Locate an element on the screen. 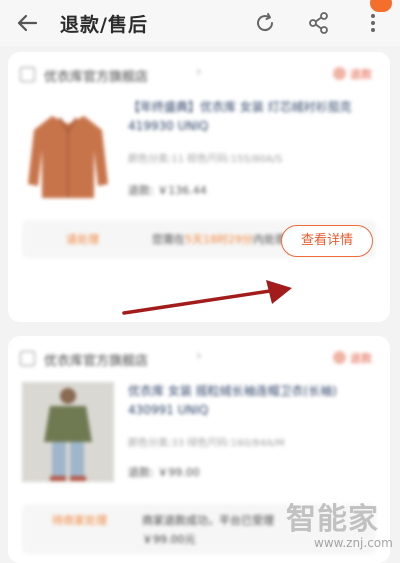  hoodie-model-image is located at coordinates (68, 432).